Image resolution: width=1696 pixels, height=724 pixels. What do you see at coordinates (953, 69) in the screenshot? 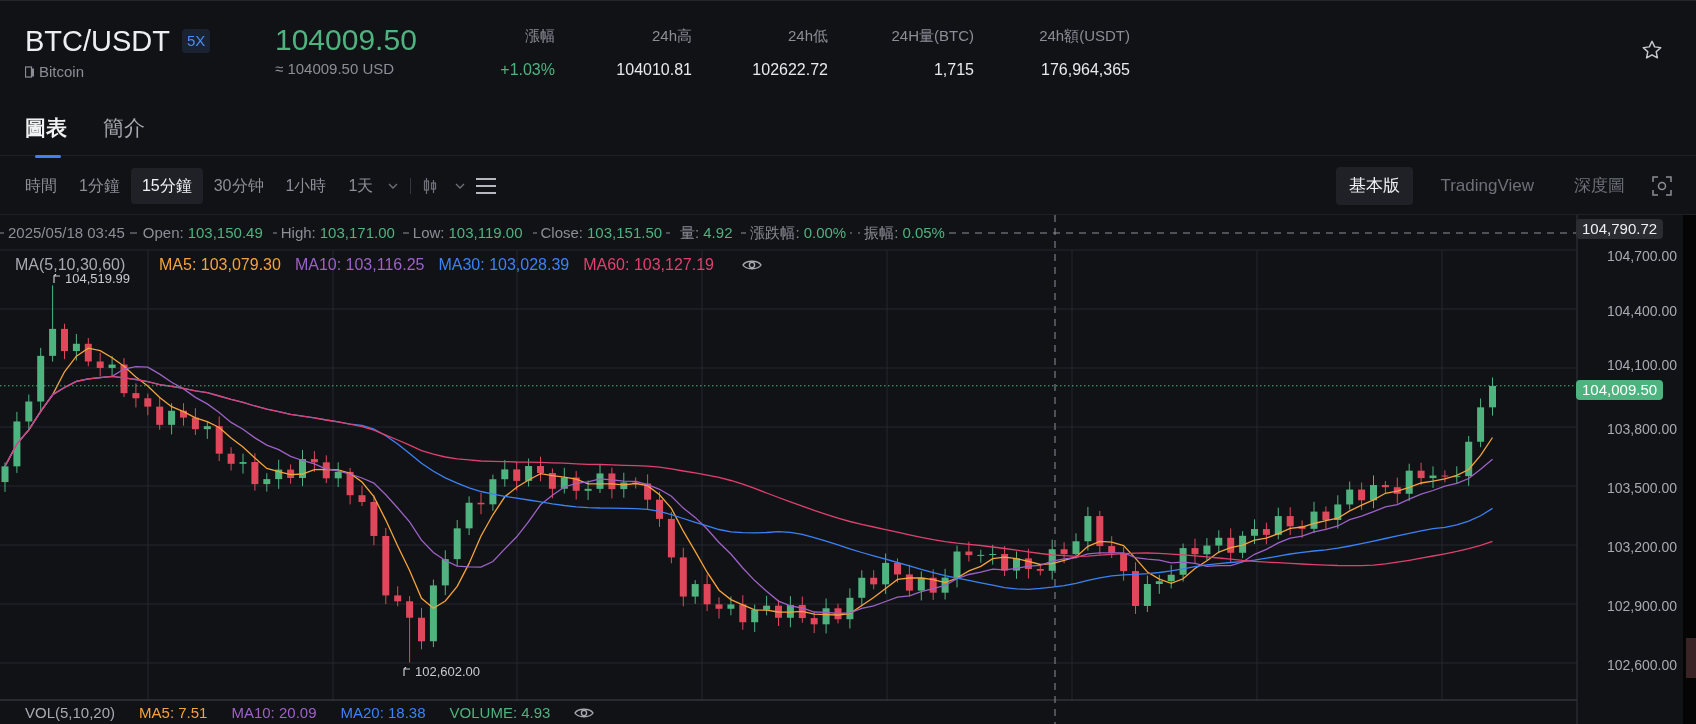
I see `stat-value: 1,715` at bounding box center [953, 69].